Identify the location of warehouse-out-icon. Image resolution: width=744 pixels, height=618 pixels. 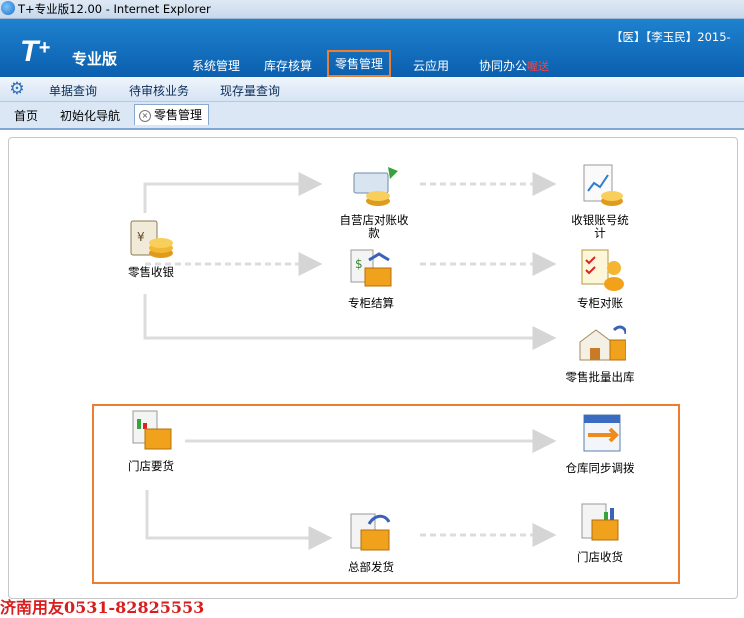
(603, 343).